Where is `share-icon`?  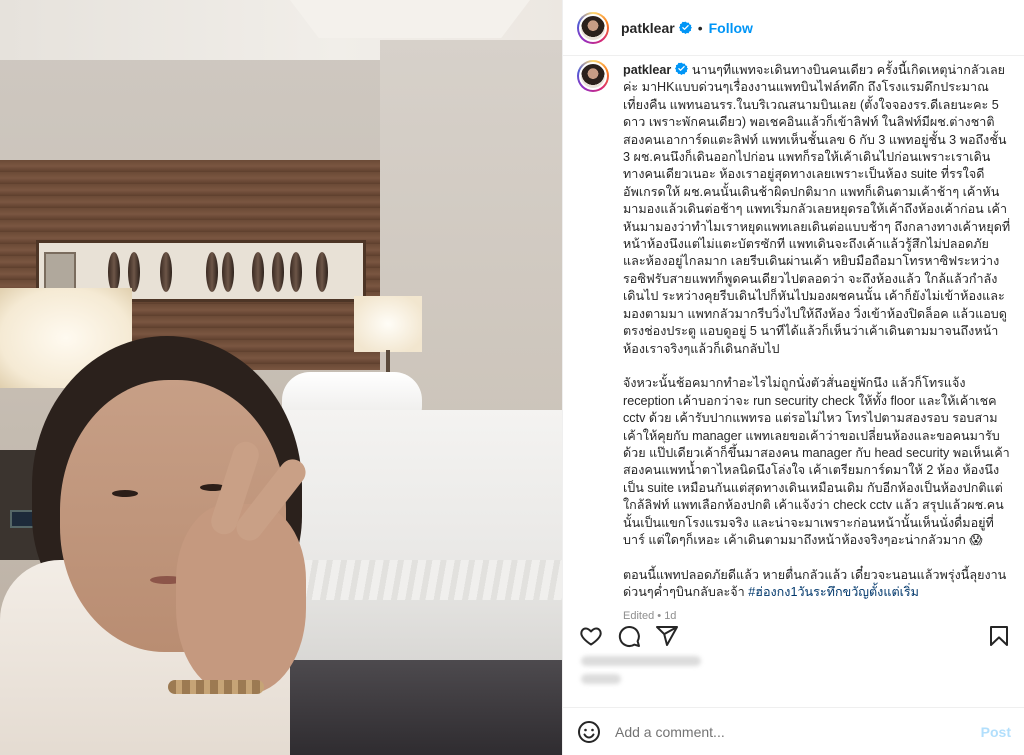
share-icon is located at coordinates (667, 636).